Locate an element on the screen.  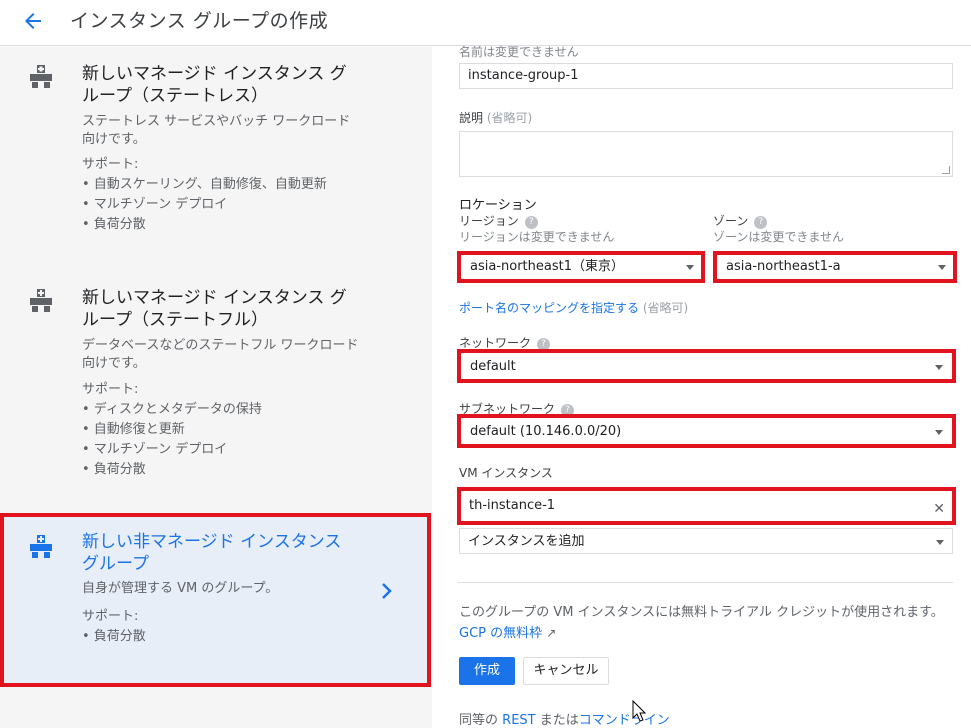
cursor-icon is located at coordinates (639, 712).